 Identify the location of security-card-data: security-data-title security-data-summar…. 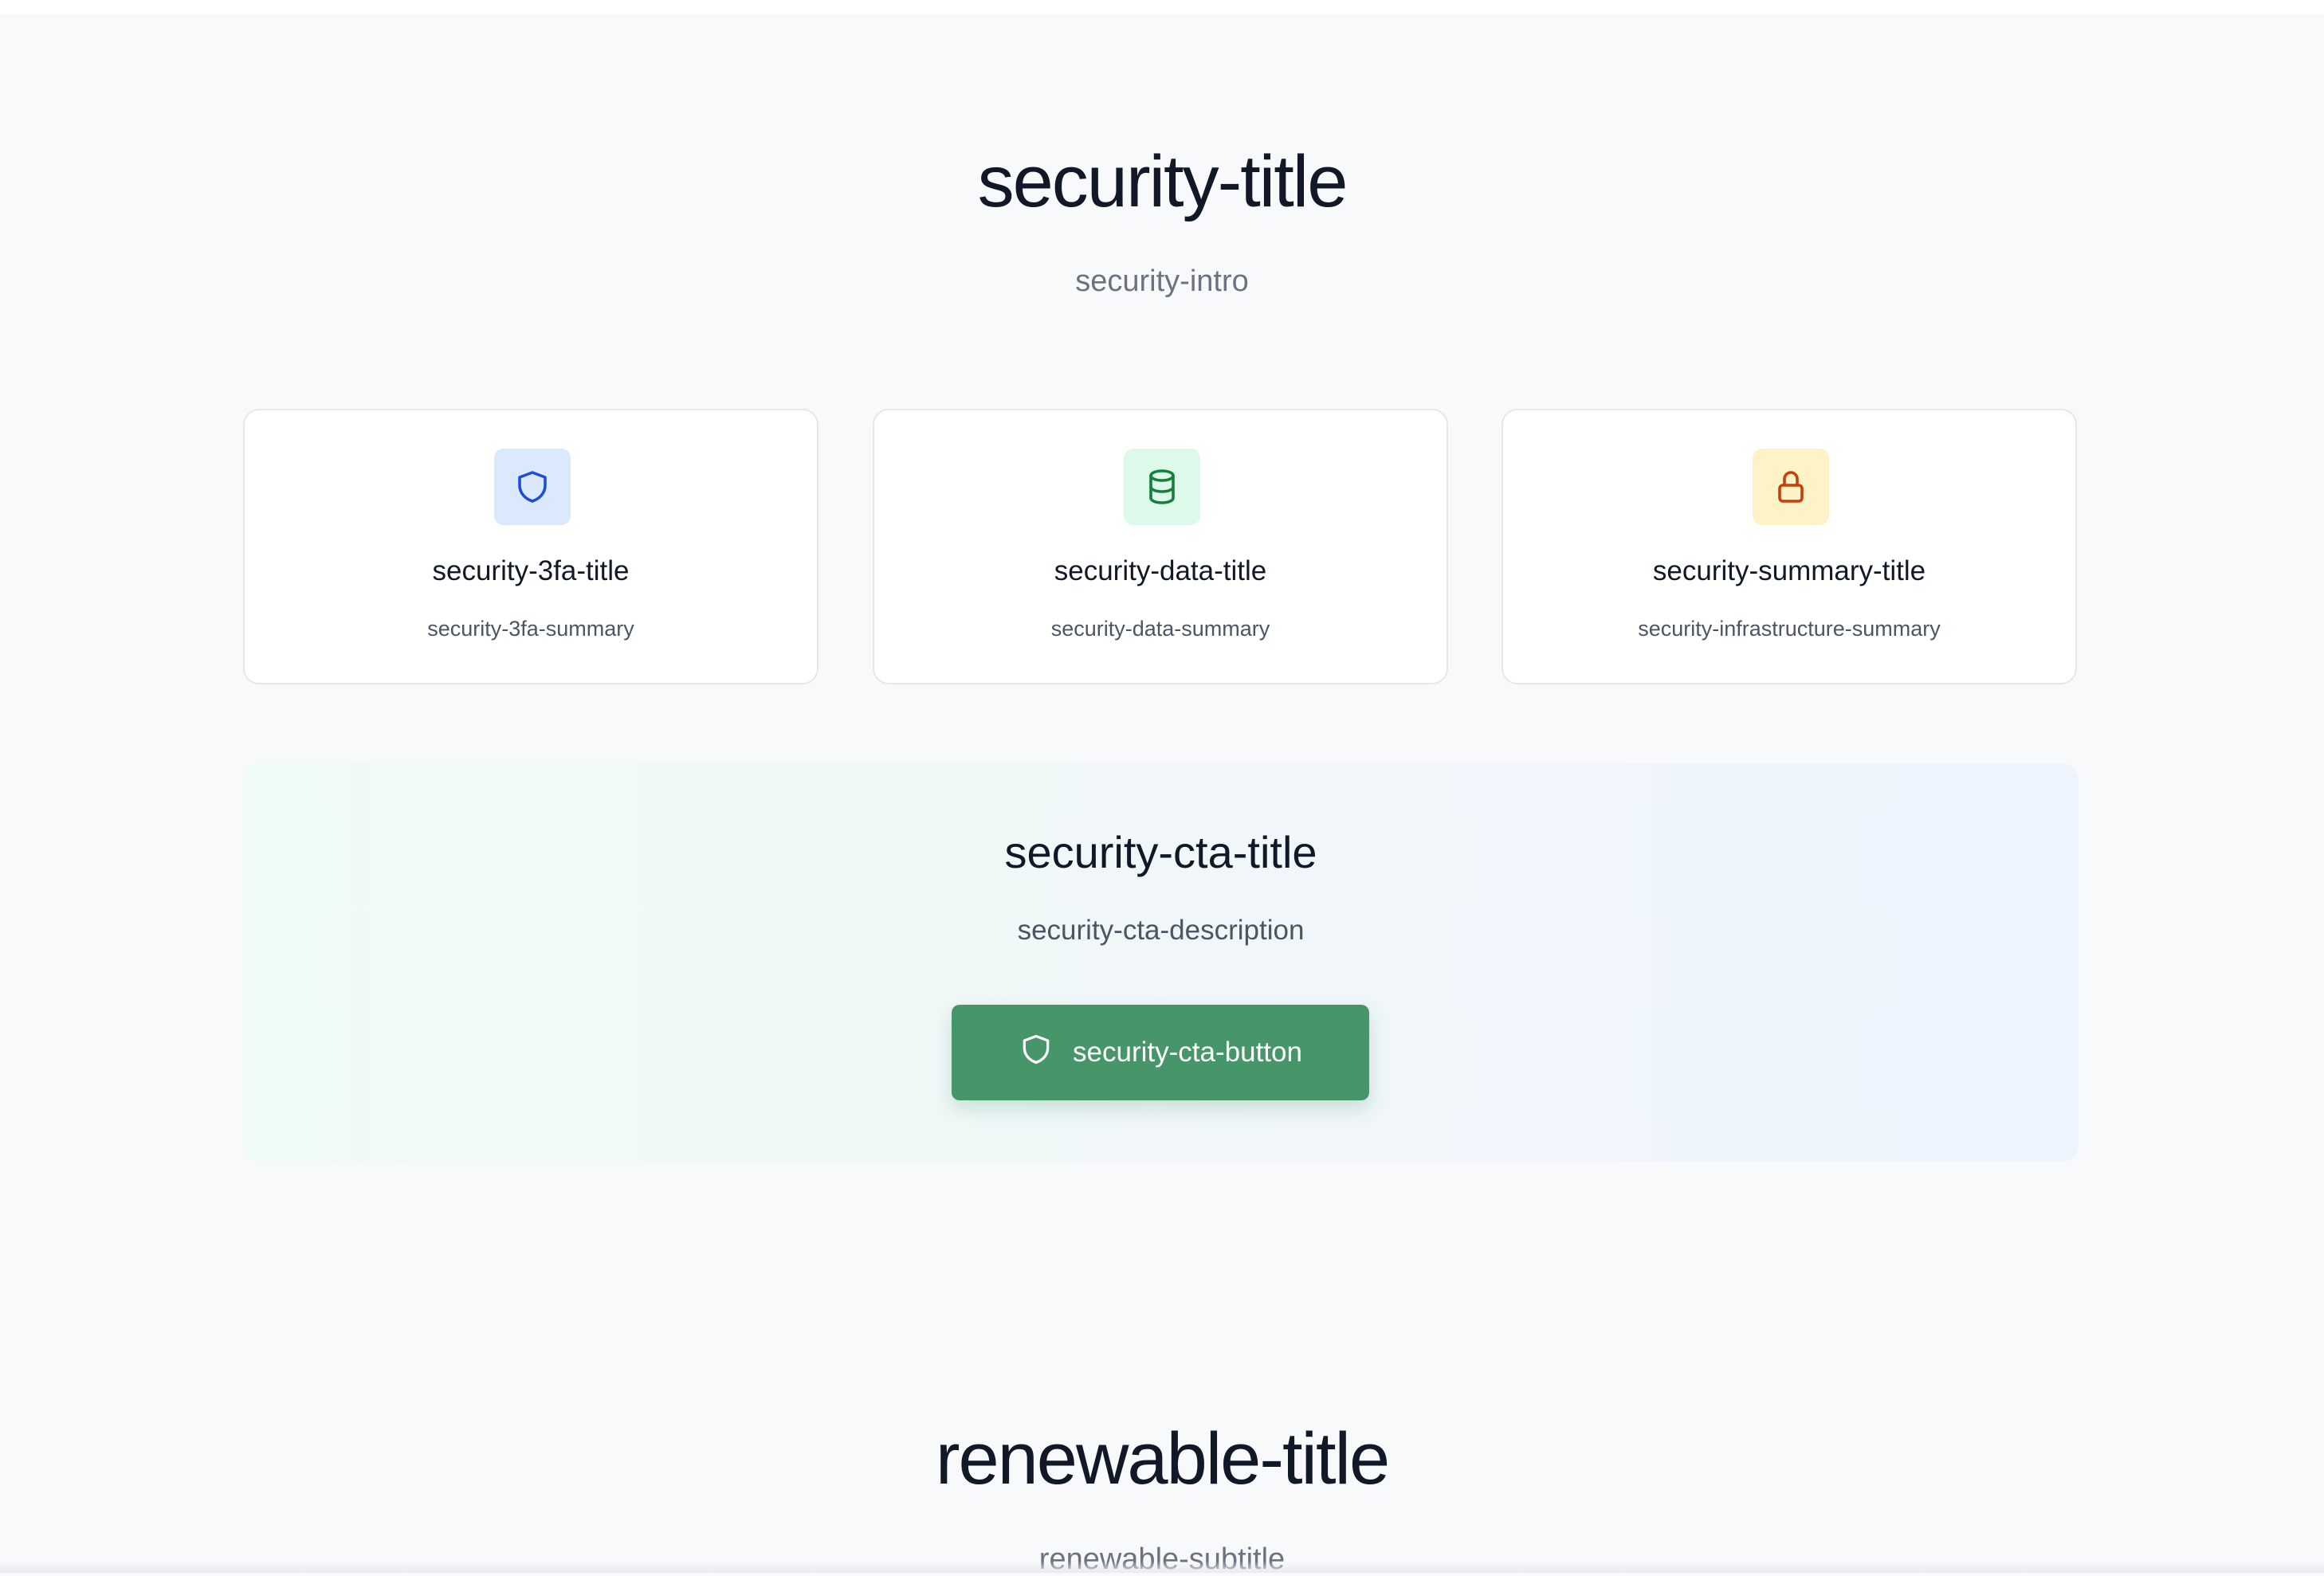
(1160, 546).